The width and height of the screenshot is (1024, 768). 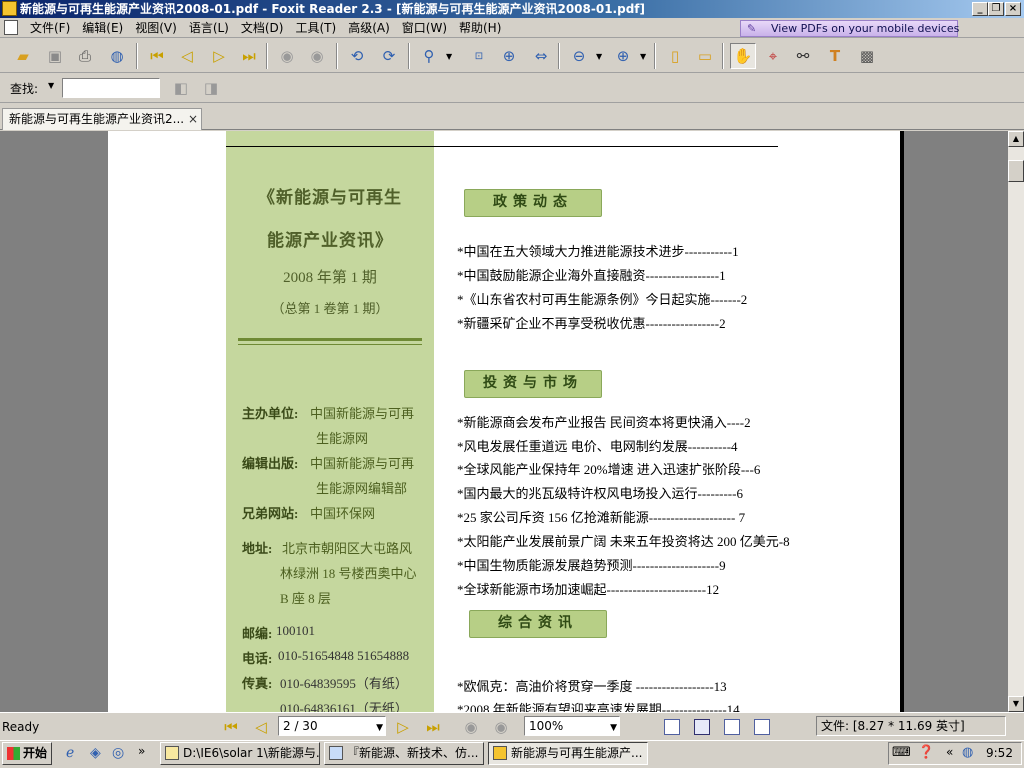 What do you see at coordinates (389, 56) in the screenshot?
I see `rotate-right-icon: ⟳` at bounding box center [389, 56].